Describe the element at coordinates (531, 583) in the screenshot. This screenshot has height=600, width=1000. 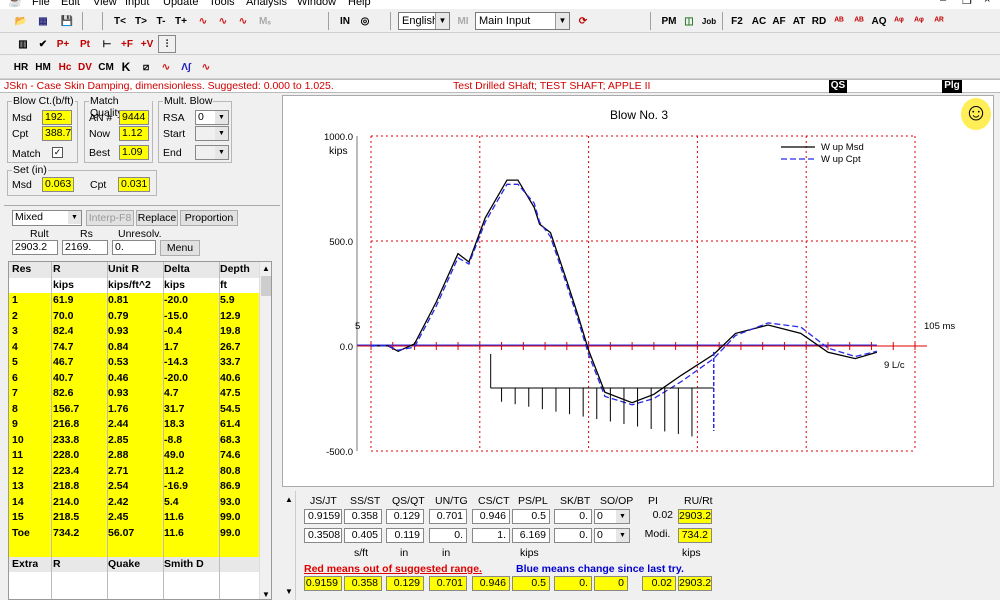
I see `param-cell: 0.5` at that location.